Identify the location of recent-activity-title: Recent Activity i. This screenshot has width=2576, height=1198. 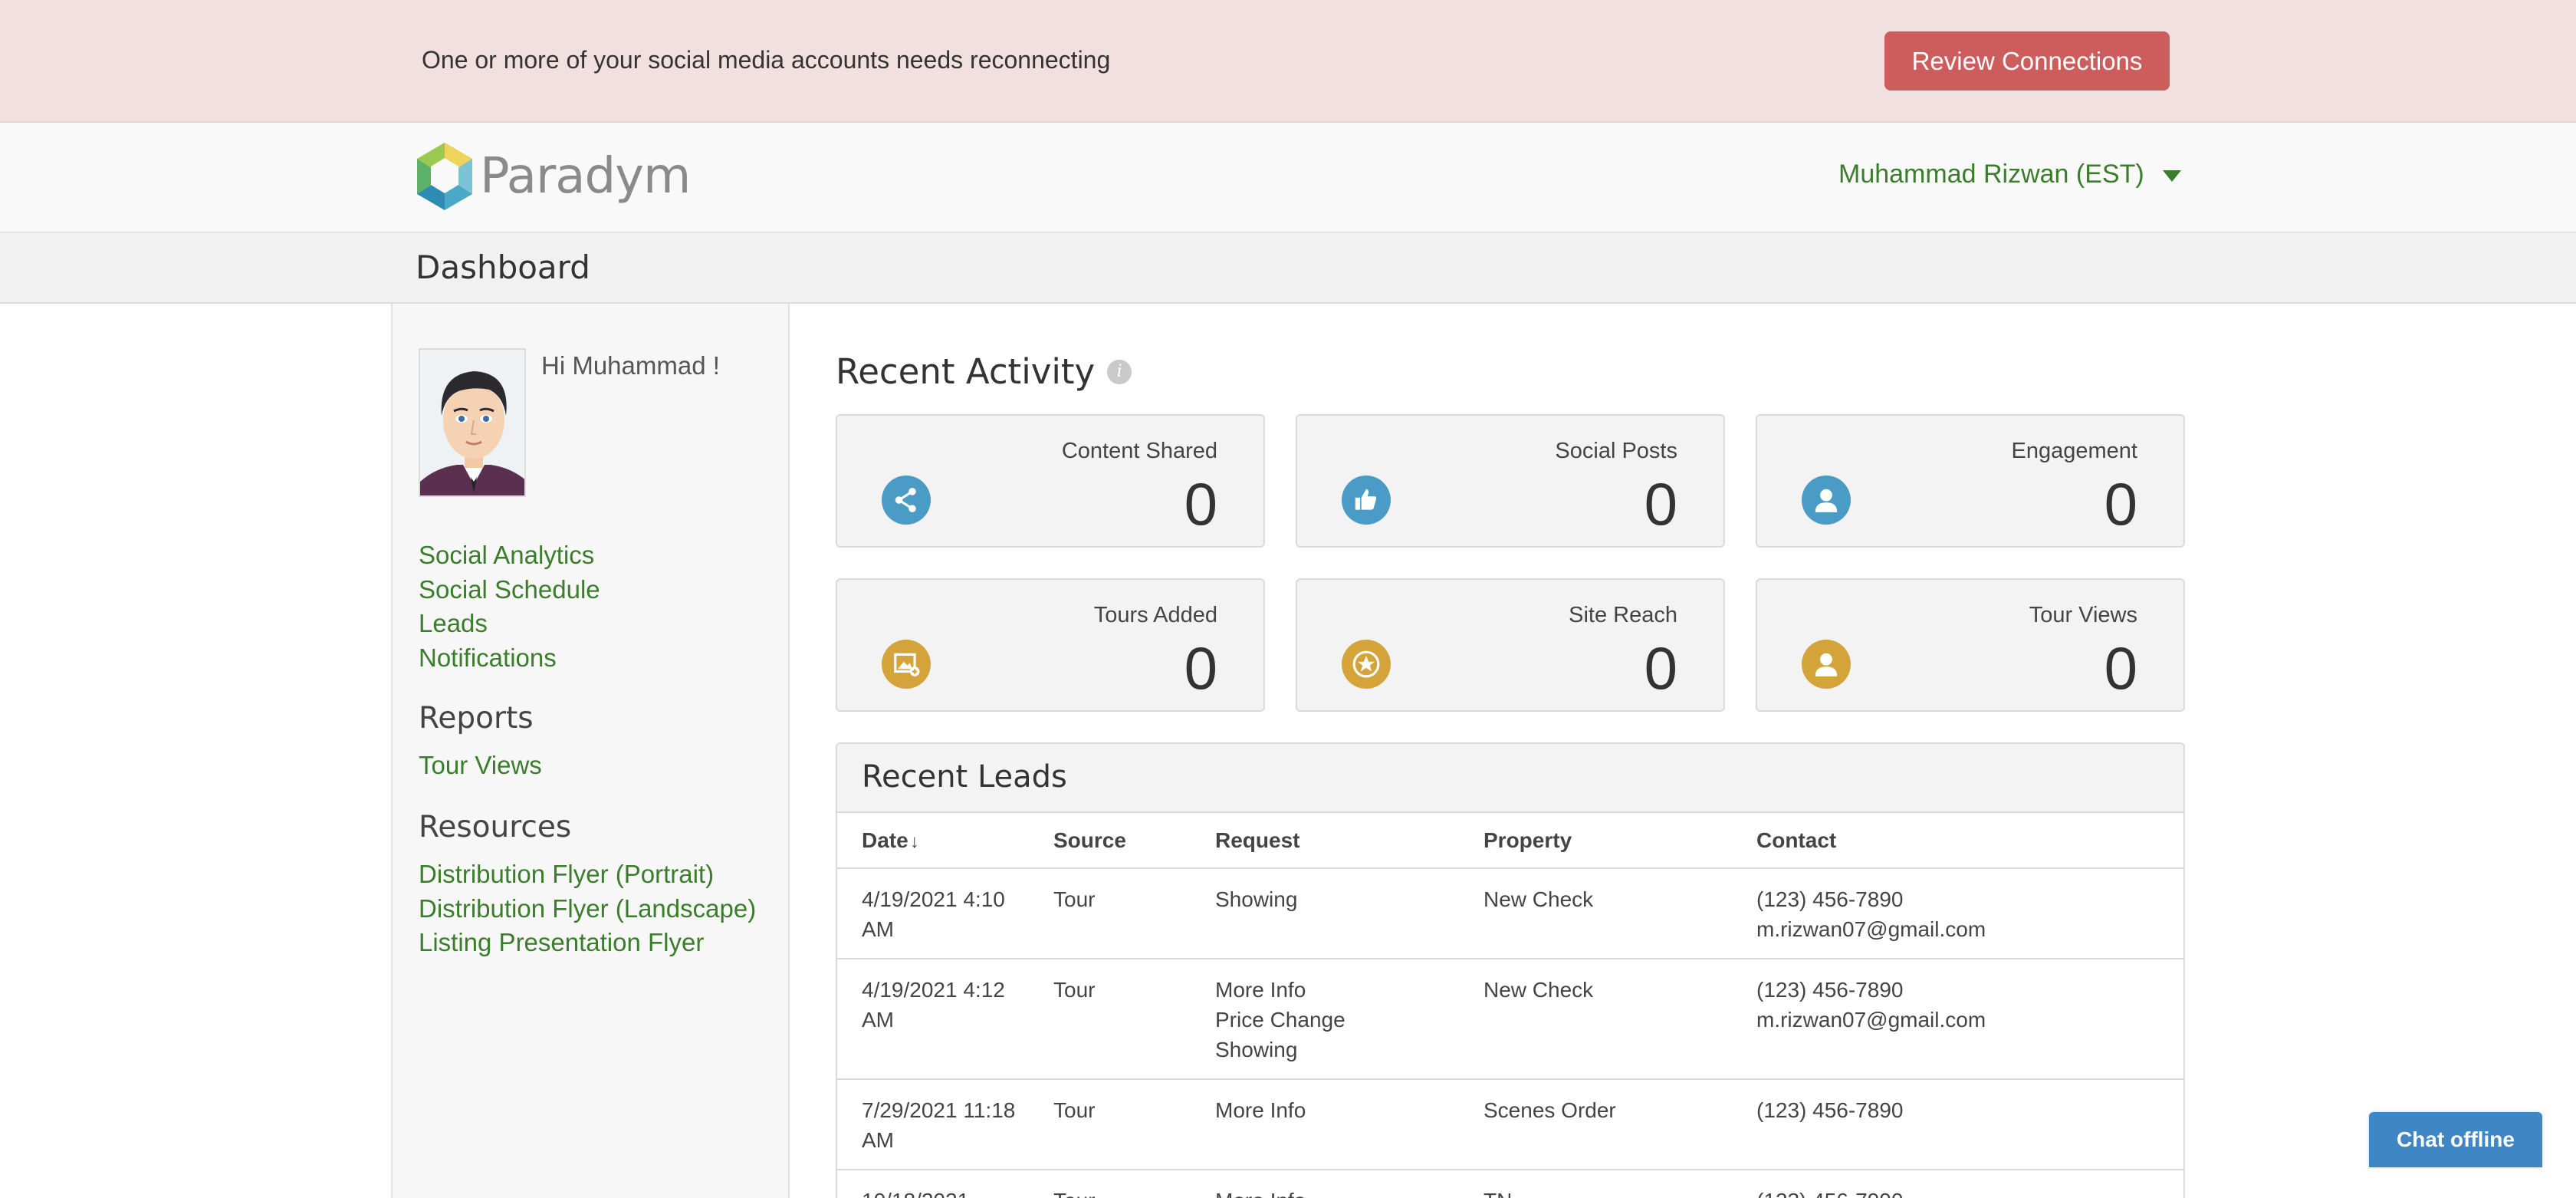
(984, 371).